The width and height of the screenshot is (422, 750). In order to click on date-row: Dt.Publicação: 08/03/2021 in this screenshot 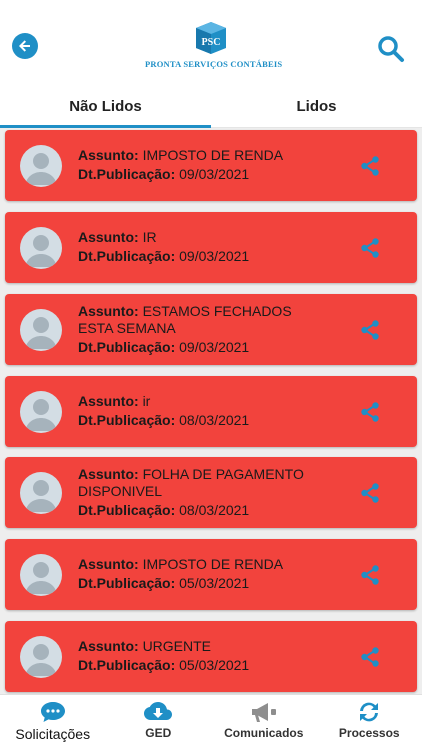, I will do `click(208, 510)`.